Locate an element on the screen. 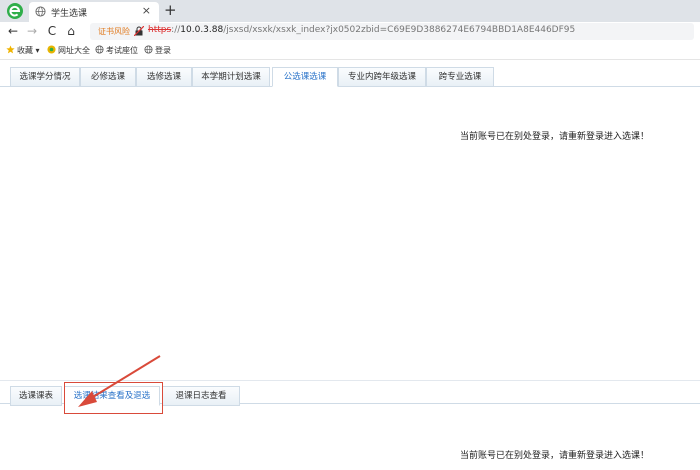 Image resolution: width=700 pixels, height=470 pixels. close-tab-icon: × is located at coordinates (146, 10).